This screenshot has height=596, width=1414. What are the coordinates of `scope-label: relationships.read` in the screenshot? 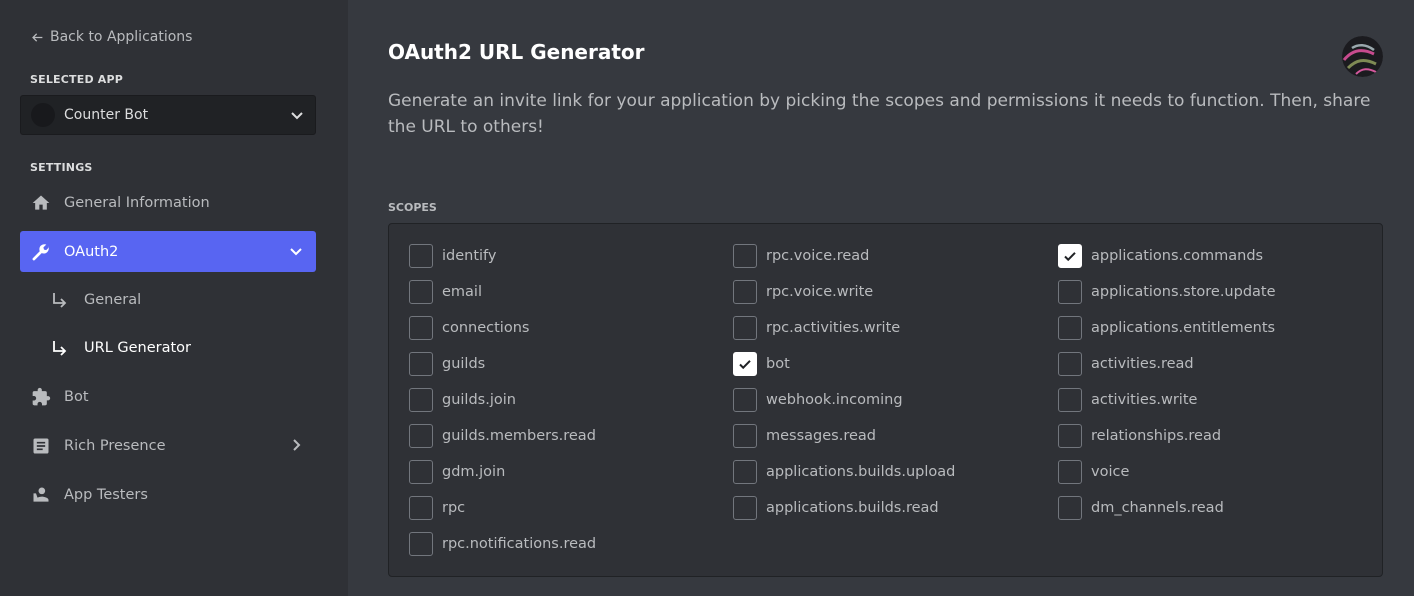 It's located at (1156, 436).